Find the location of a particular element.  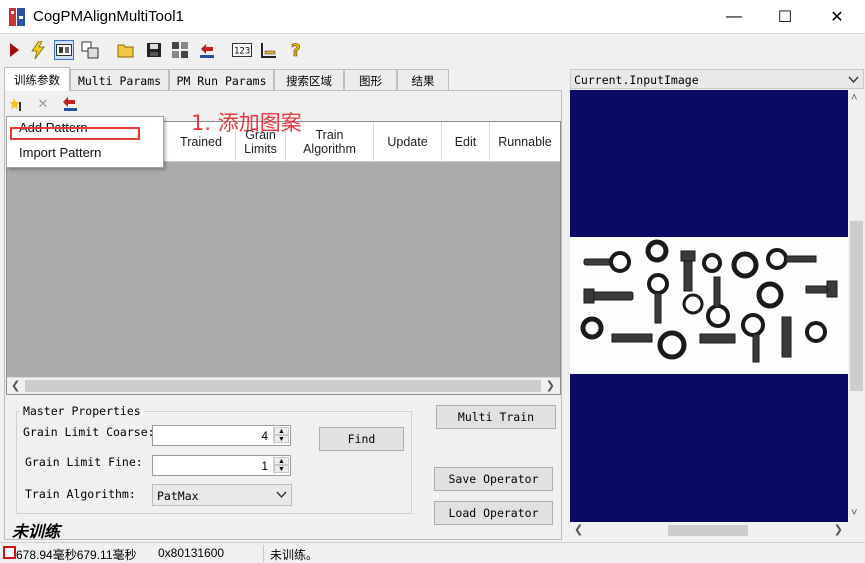

tab-pm-run-params: PM Run Params is located at coordinates (221, 80).